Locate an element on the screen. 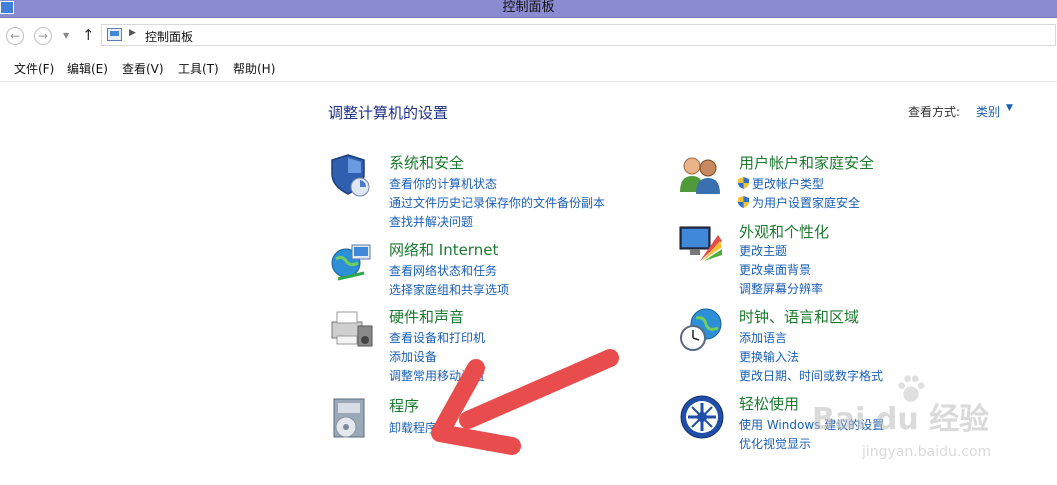 The image size is (1057, 485). page-title: 调整计算机的设置 is located at coordinates (388, 113).